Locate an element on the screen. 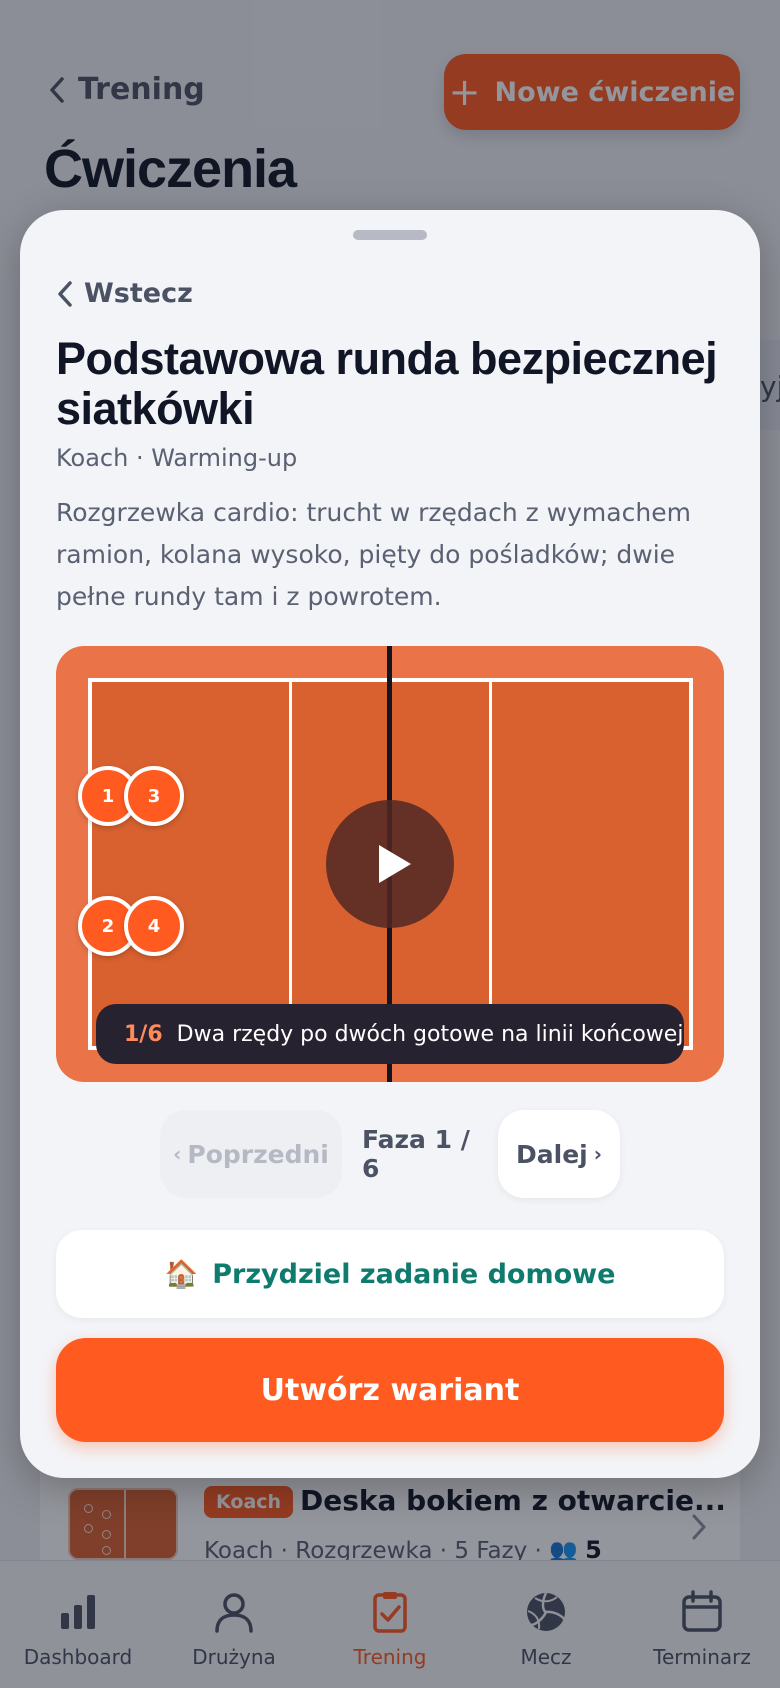 The width and height of the screenshot is (780, 1688). chevron-left-icon is located at coordinates (65, 293).